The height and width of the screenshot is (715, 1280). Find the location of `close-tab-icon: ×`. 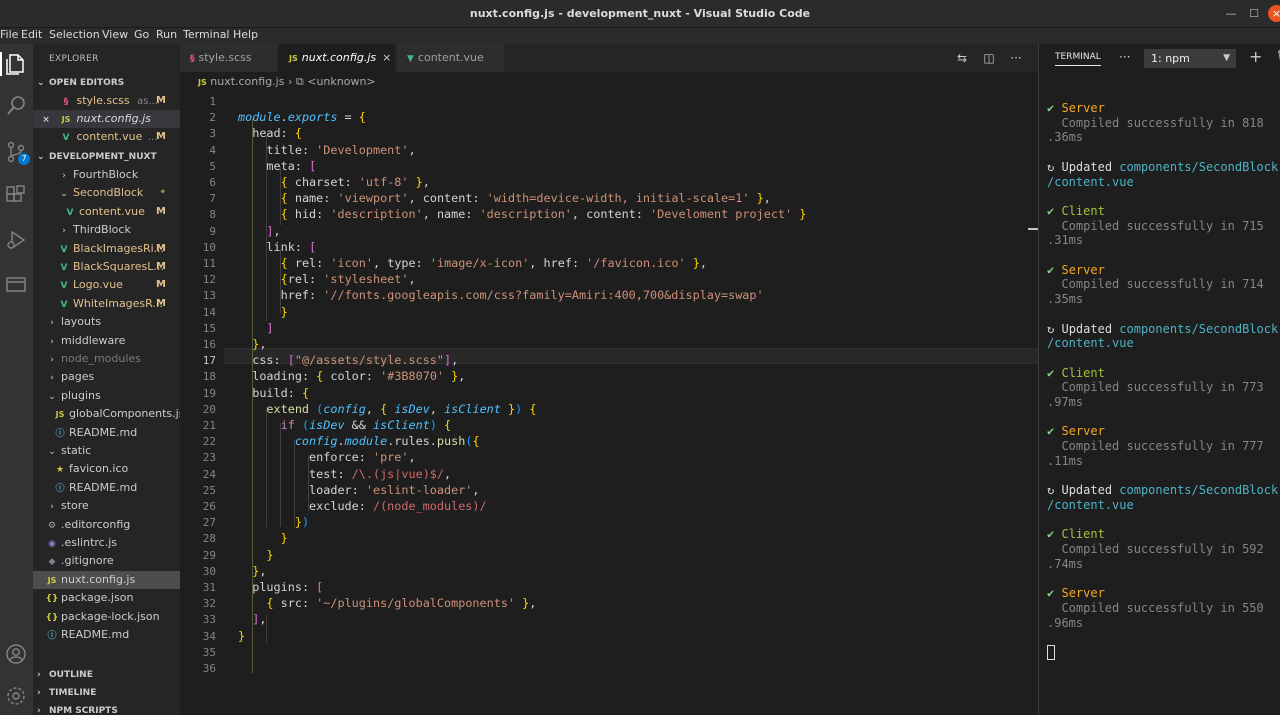

close-tab-icon: × is located at coordinates (386, 57).